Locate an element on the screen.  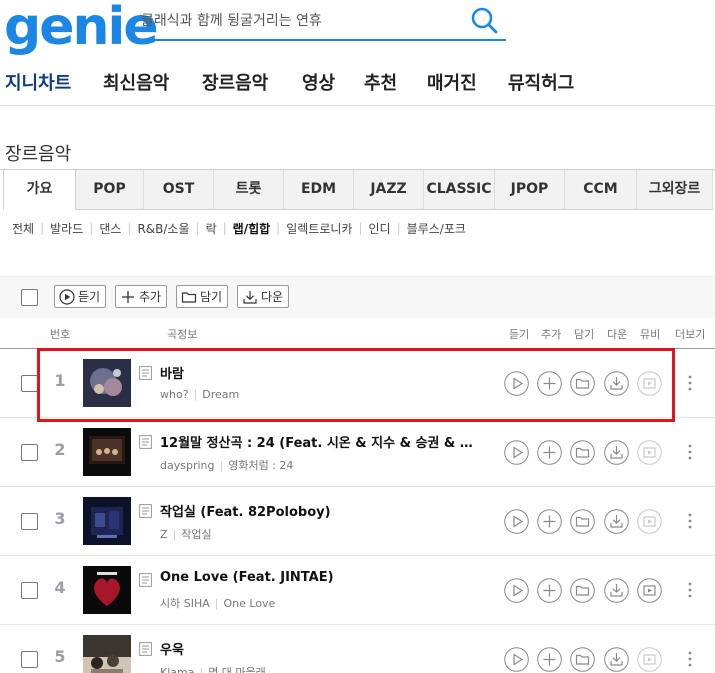
subgenre-all: 전체 is located at coordinates (23, 228).